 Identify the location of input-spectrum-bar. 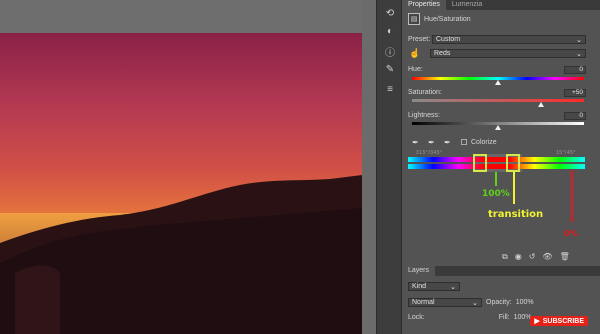
(496, 159).